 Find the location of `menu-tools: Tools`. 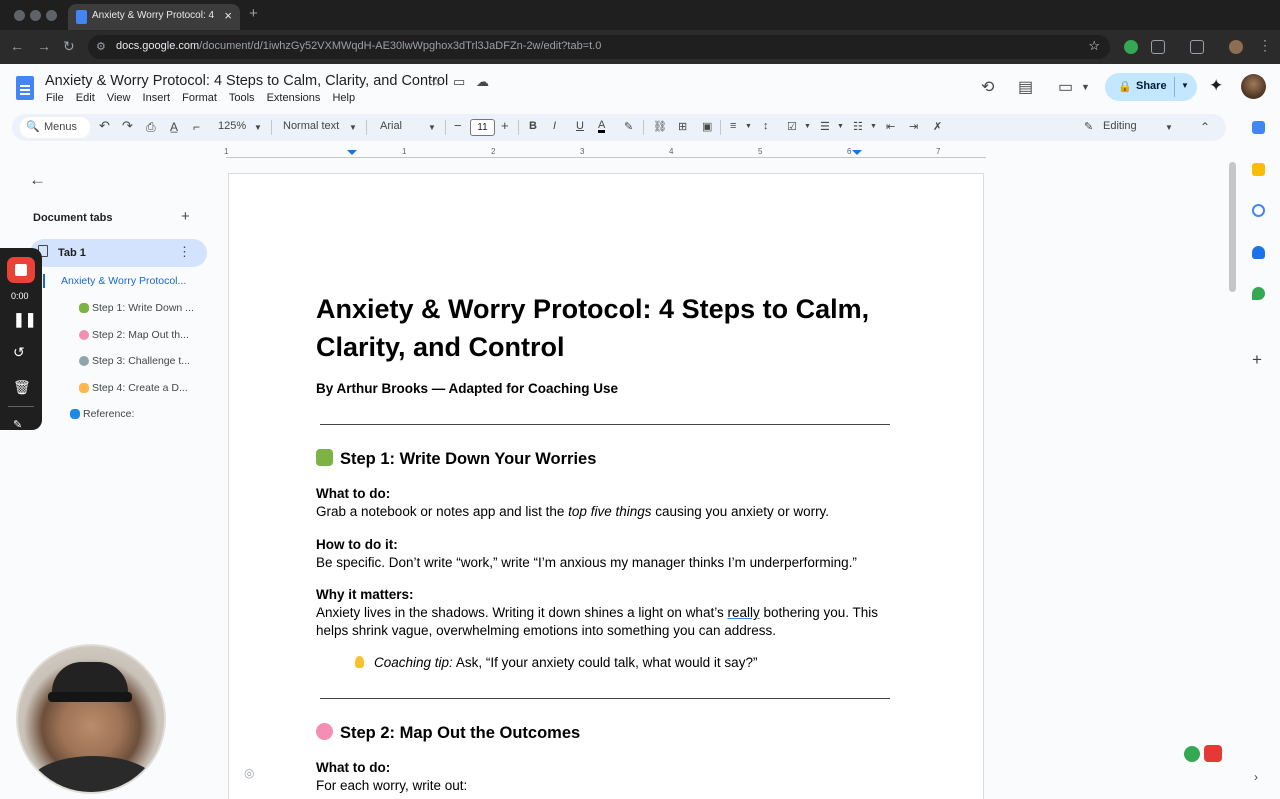

menu-tools: Tools is located at coordinates (242, 98).